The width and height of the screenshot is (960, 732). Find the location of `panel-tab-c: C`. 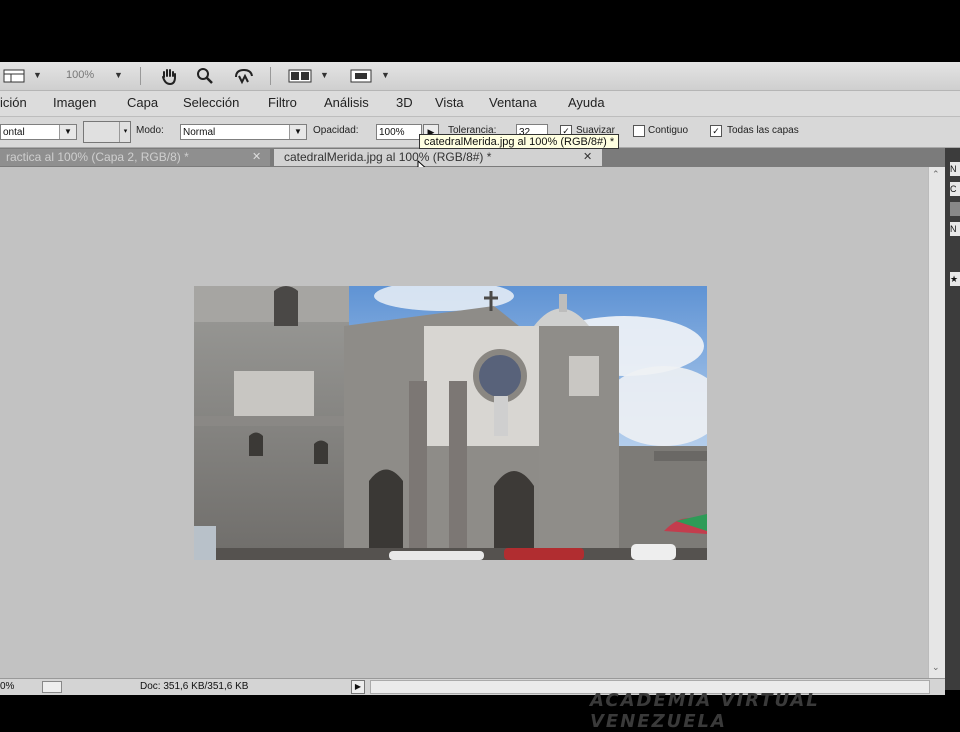

panel-tab-c: C is located at coordinates (955, 189).